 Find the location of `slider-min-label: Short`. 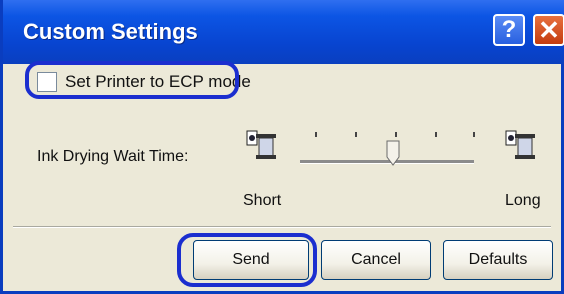

slider-min-label: Short is located at coordinates (262, 200).